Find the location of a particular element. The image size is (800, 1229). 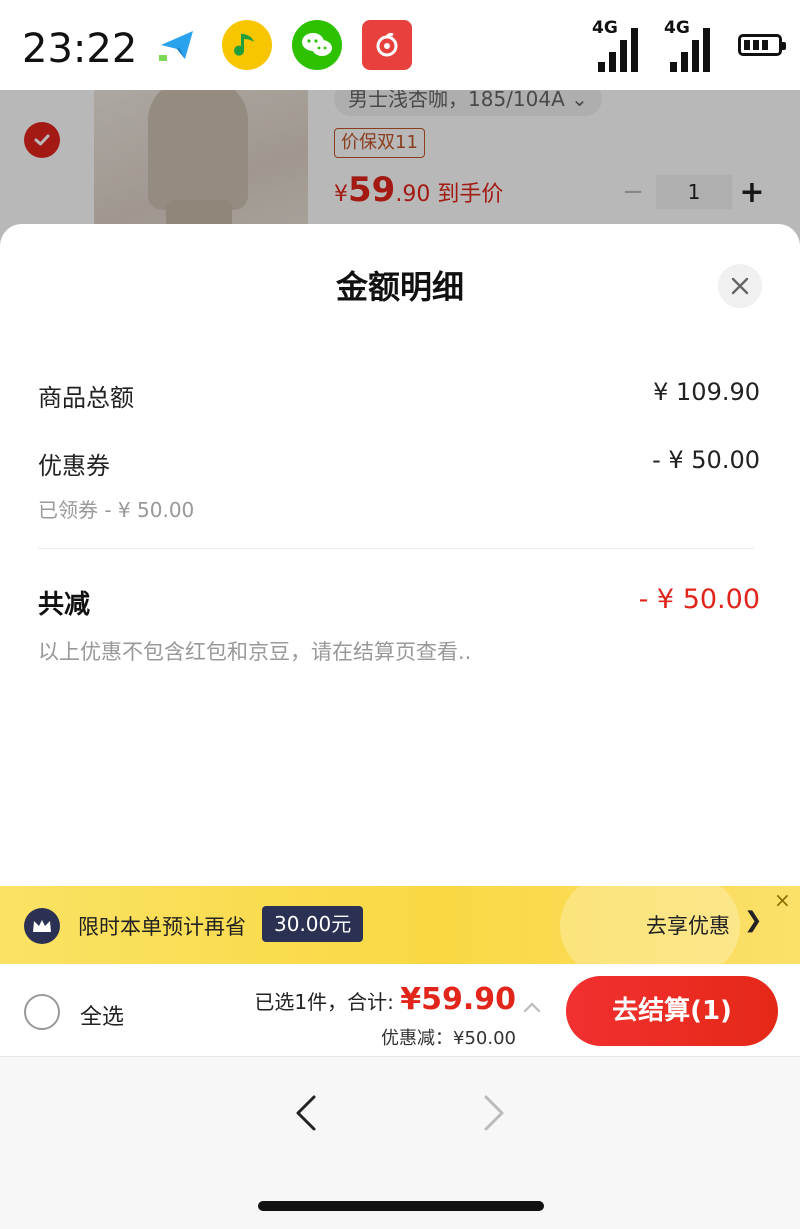

status-bar: 23:22 4G 4G is located at coordinates (400, 45).